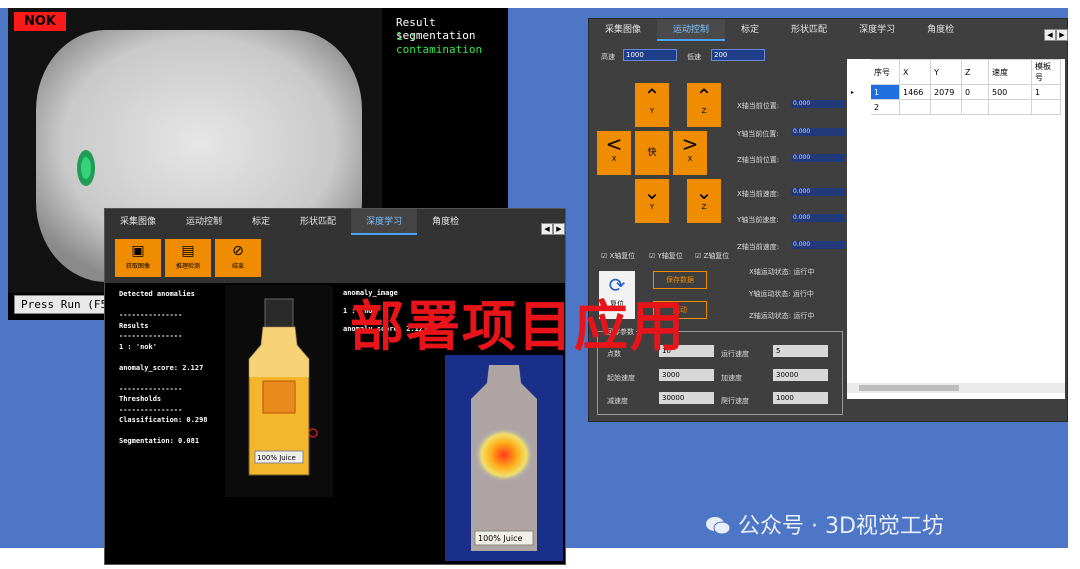  Describe the element at coordinates (238, 251) in the screenshot. I see `camera-off-icon: ⊘` at that location.